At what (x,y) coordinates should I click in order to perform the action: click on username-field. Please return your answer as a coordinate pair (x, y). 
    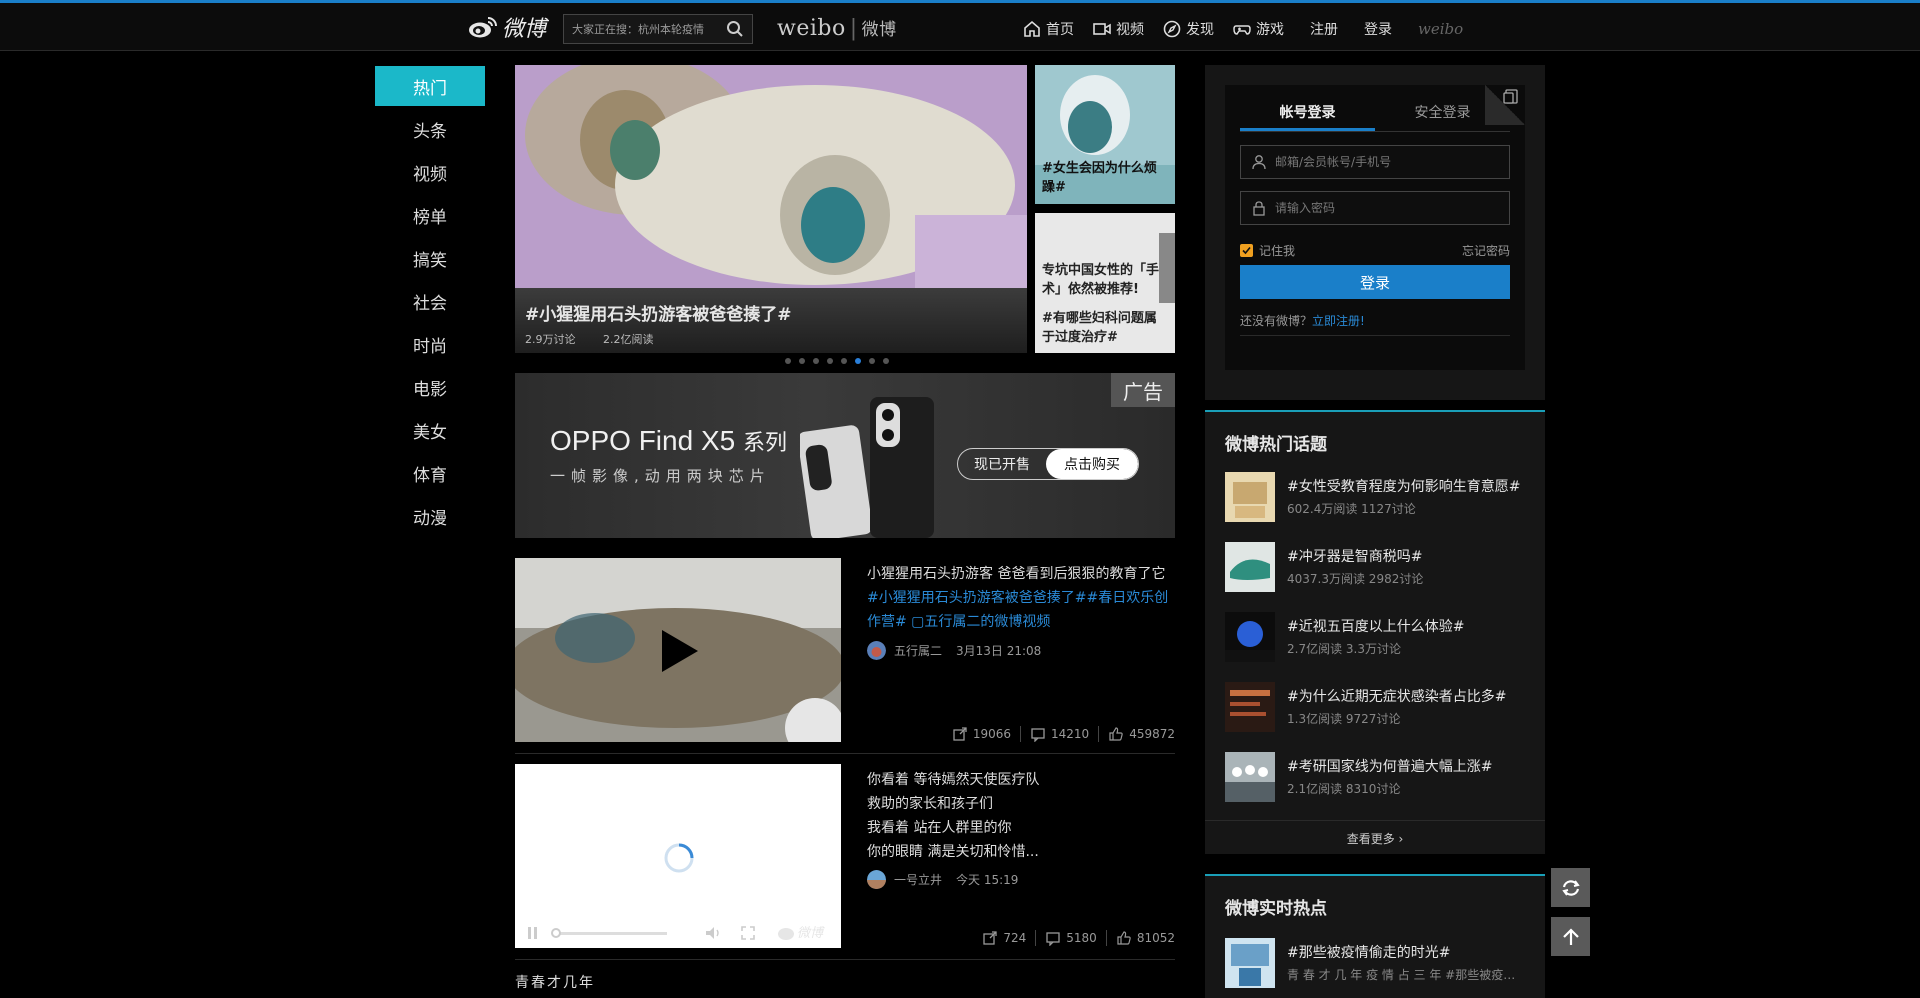
    Looking at the image, I should click on (1375, 162).